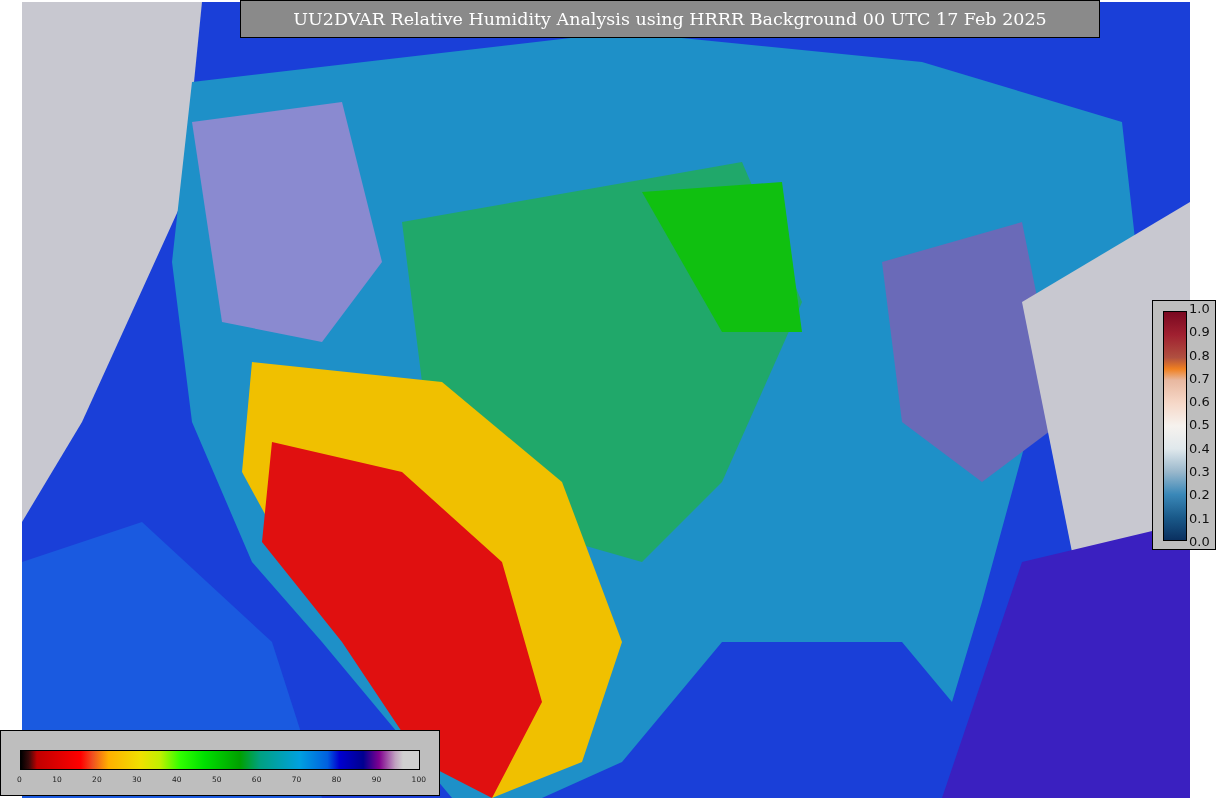 The image size is (1216, 800). Describe the element at coordinates (1199, 308) in the screenshot. I see `tick-label: 1.0` at that location.